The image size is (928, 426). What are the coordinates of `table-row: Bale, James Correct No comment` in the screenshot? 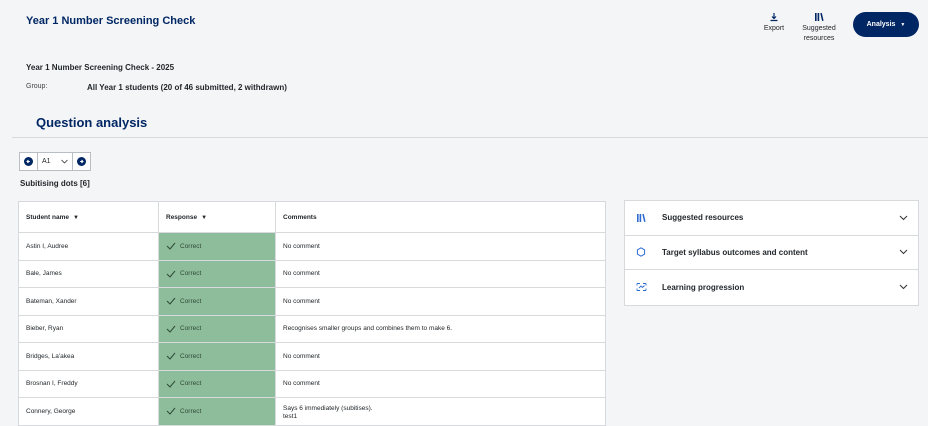 It's located at (312, 273).